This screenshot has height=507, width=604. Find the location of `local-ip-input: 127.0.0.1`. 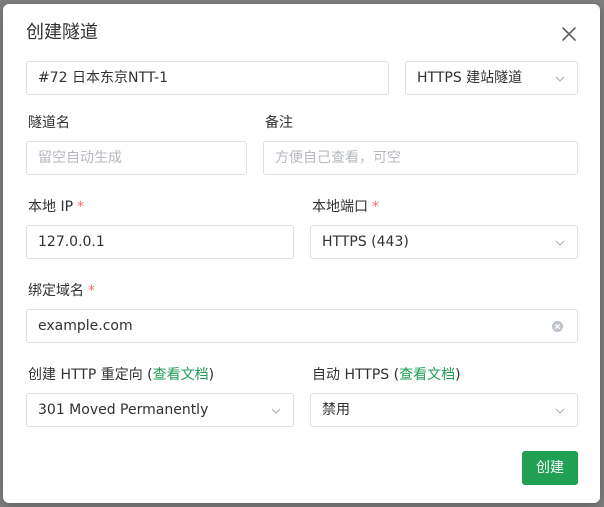

local-ip-input: 127.0.0.1 is located at coordinates (160, 242).